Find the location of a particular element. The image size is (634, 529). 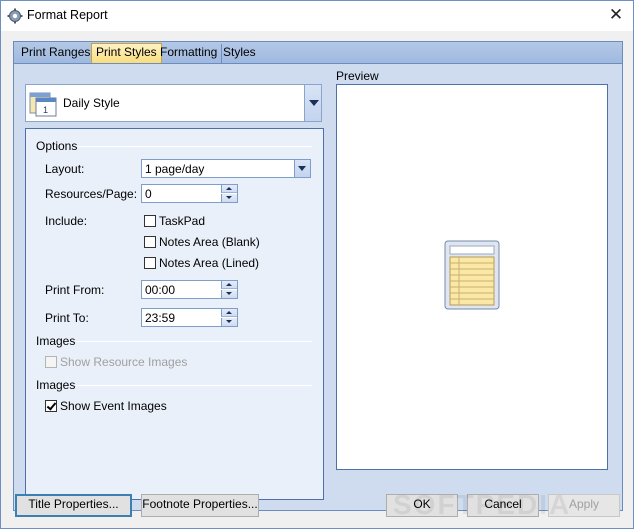

style-dropdown-button is located at coordinates (312, 103).